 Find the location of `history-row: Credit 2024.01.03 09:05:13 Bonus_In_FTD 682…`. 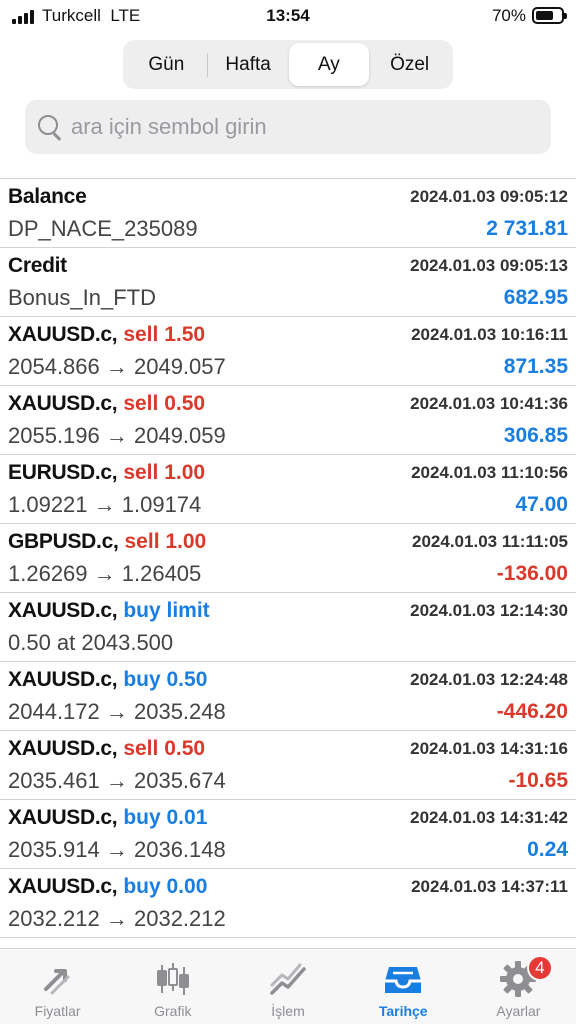

history-row: Credit 2024.01.03 09:05:13 Bonus_In_FTD 682… is located at coordinates (288, 282).